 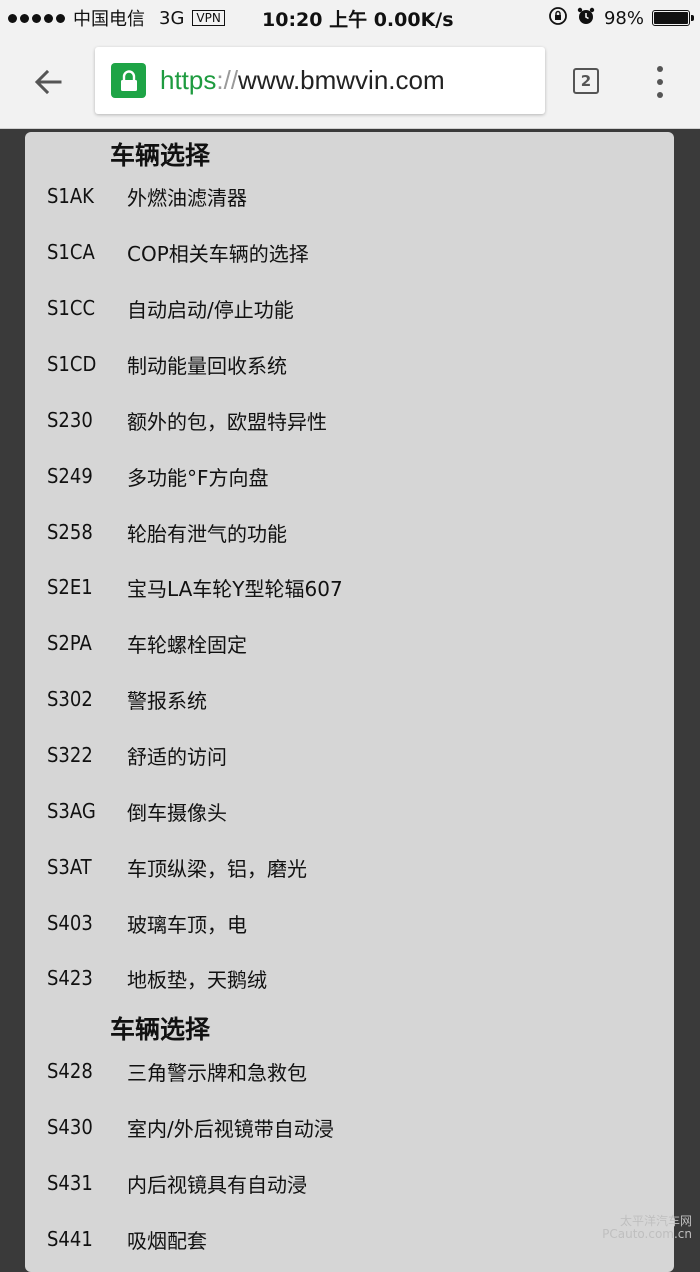 What do you see at coordinates (187, 924) in the screenshot?
I see `option-desc: 玻璃车顶，电` at bounding box center [187, 924].